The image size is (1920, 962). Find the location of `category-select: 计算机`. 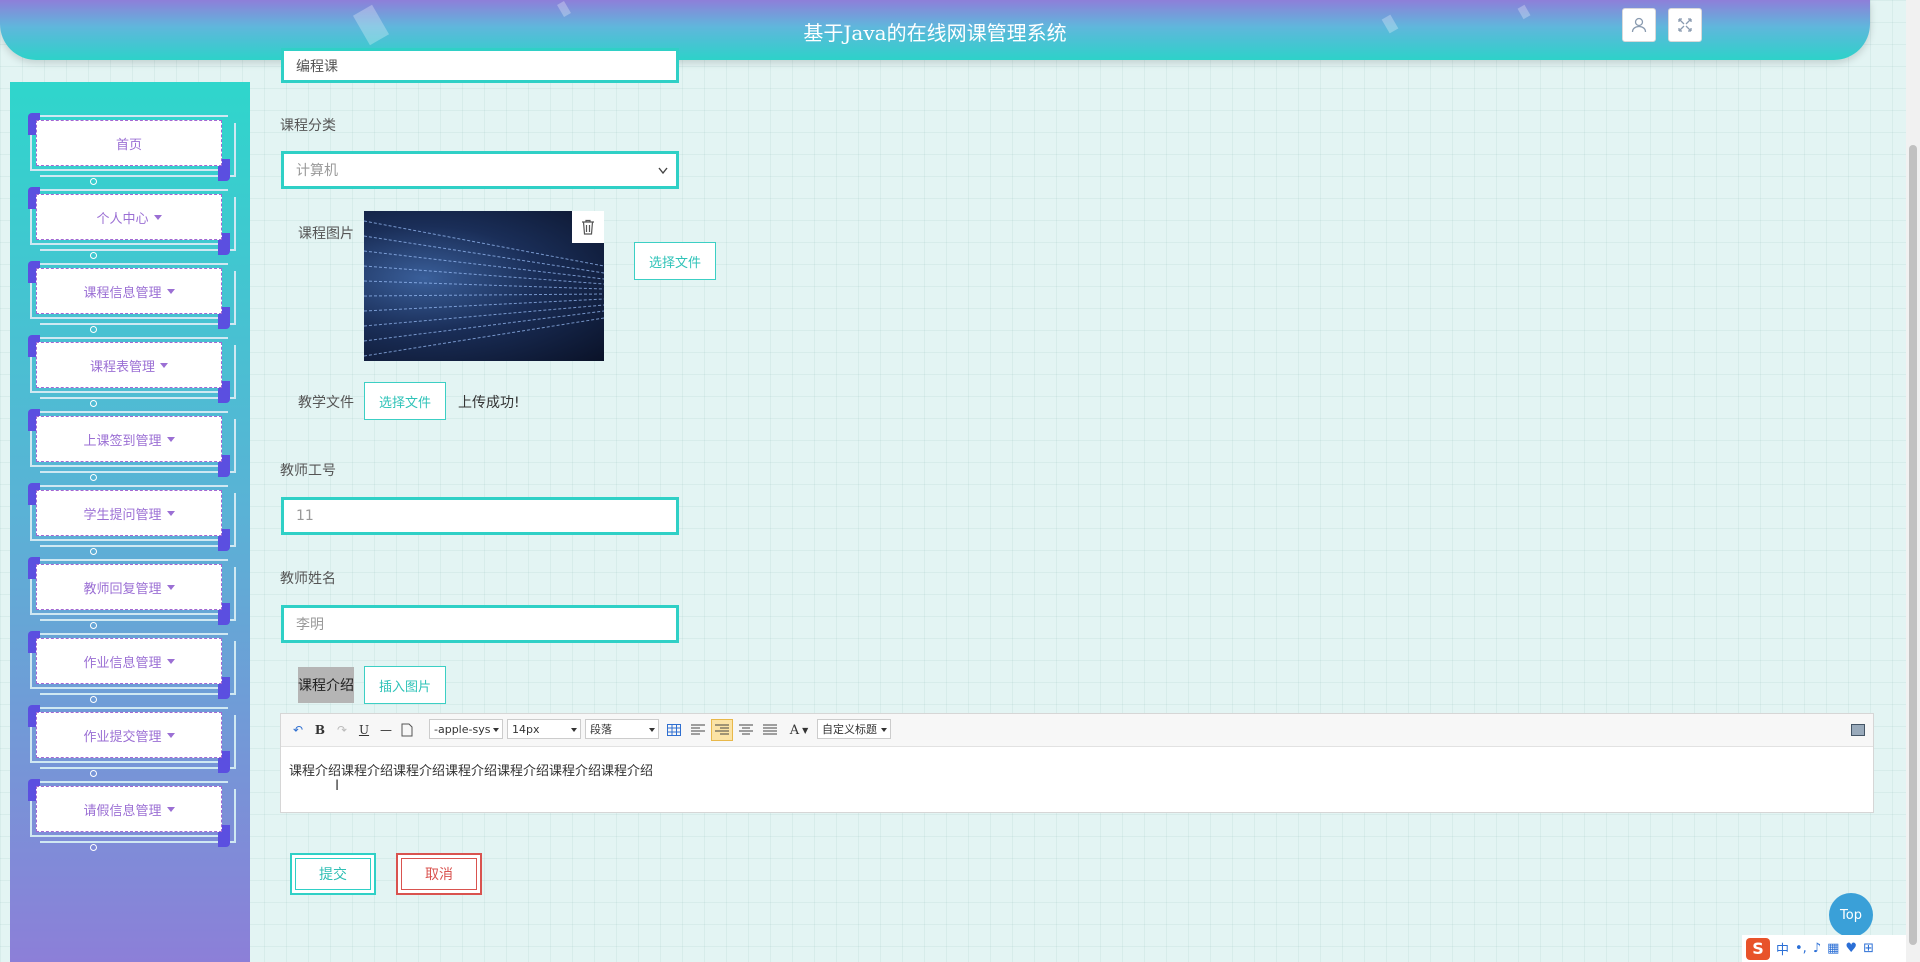

category-select: 计算机 is located at coordinates (480, 170).